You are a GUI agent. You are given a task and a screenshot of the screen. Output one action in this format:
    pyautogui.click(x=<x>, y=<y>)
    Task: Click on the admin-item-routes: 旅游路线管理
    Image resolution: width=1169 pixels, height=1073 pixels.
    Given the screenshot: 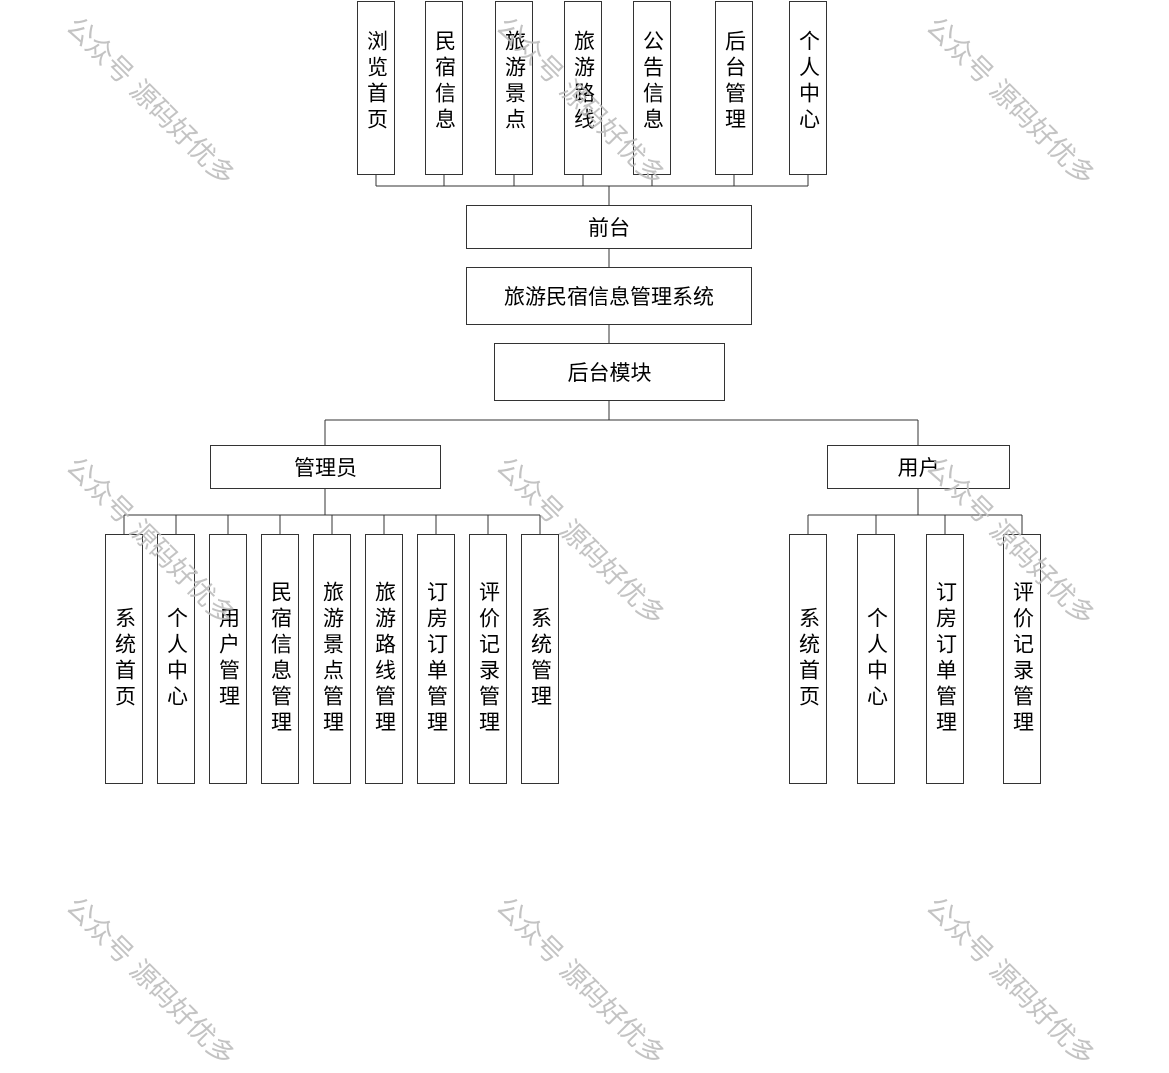 What is the action you would take?
    pyautogui.click(x=384, y=659)
    